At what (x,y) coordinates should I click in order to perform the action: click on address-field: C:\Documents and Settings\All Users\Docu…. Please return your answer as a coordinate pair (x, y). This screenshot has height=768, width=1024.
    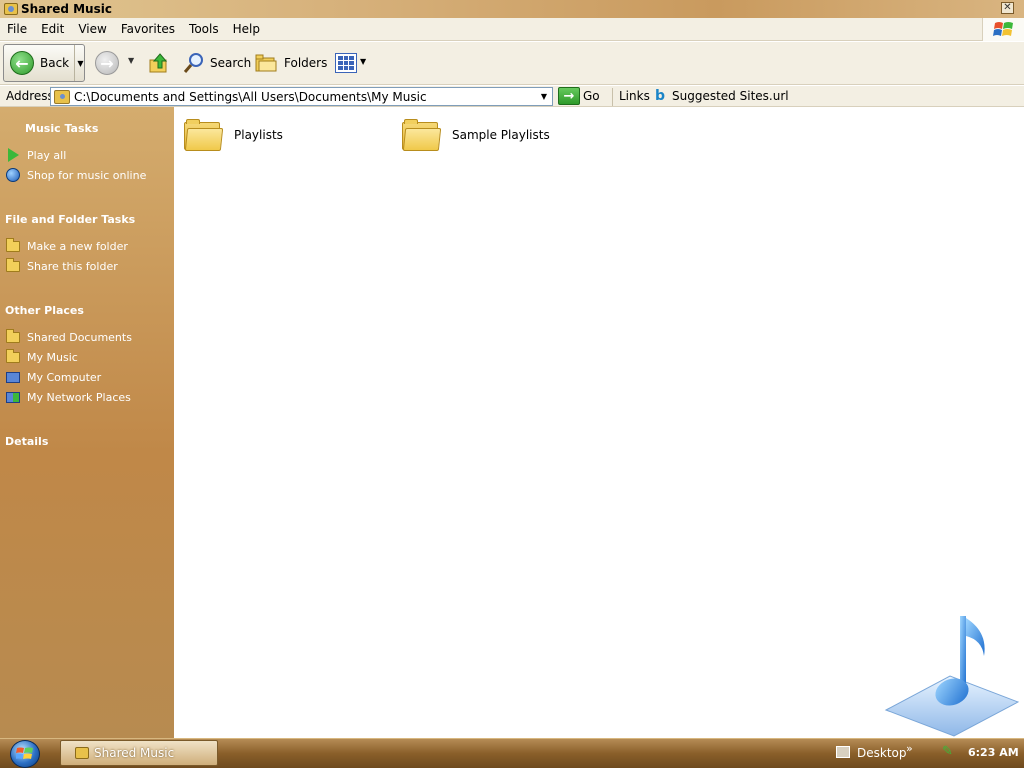
    Looking at the image, I should click on (301, 96).